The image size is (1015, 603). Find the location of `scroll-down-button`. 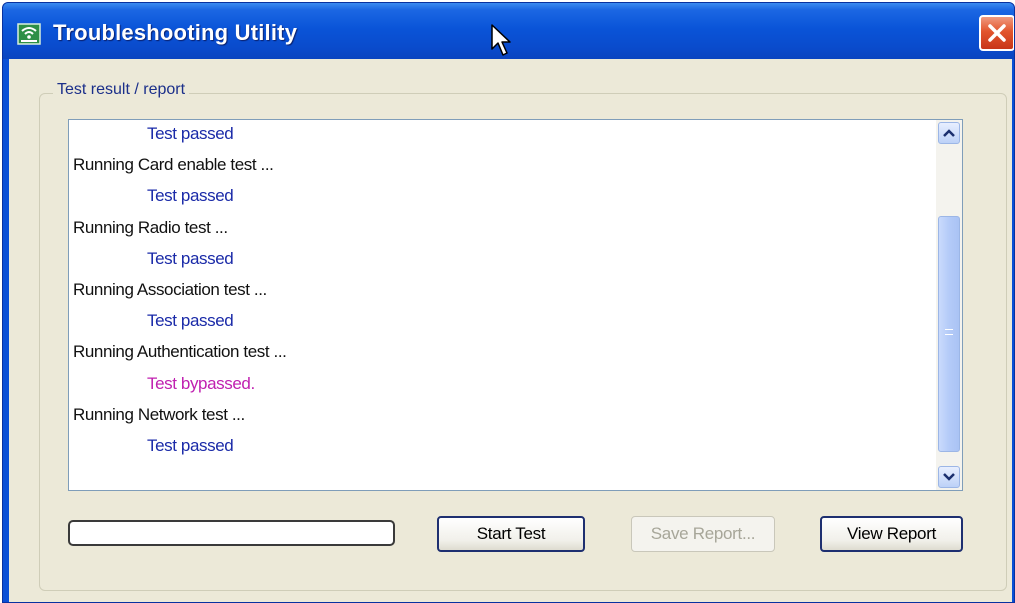

scroll-down-button is located at coordinates (949, 477).